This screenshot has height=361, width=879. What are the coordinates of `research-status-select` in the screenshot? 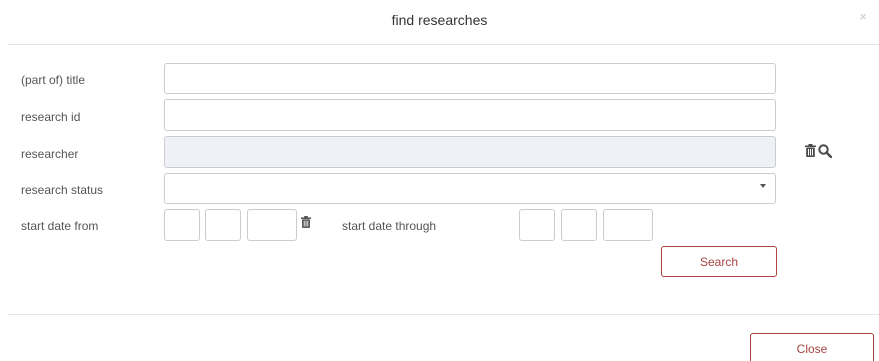 It's located at (470, 188).